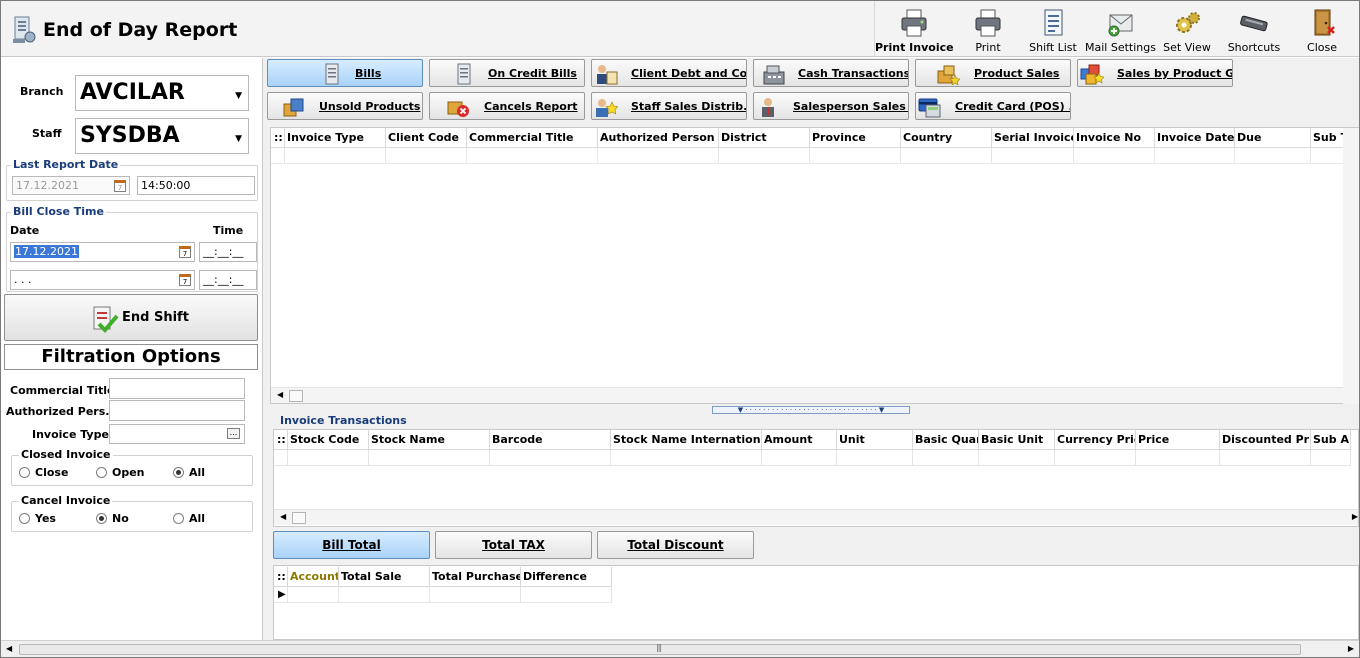 Image resolution: width=1360 pixels, height=658 pixels. I want to click on staff-select: SYSDBA ▼, so click(162, 136).